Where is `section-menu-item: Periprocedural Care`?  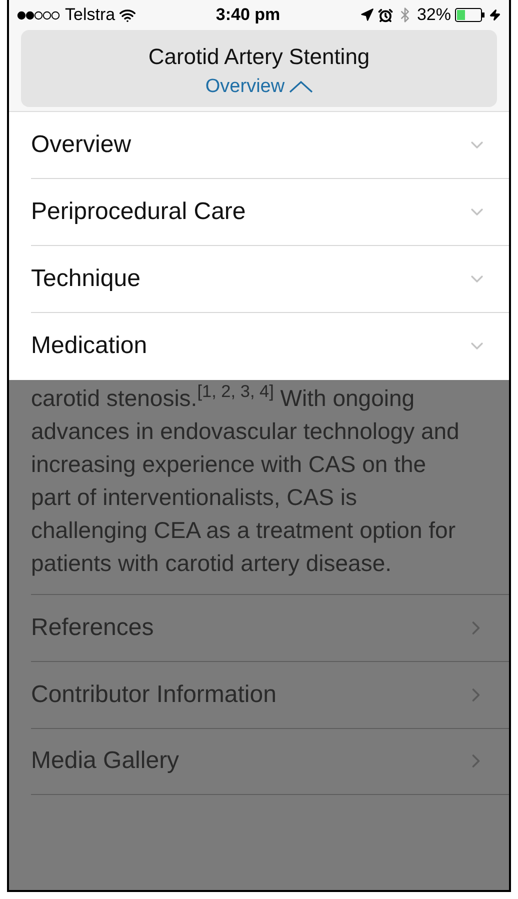 section-menu-item: Periprocedural Care is located at coordinates (270, 212).